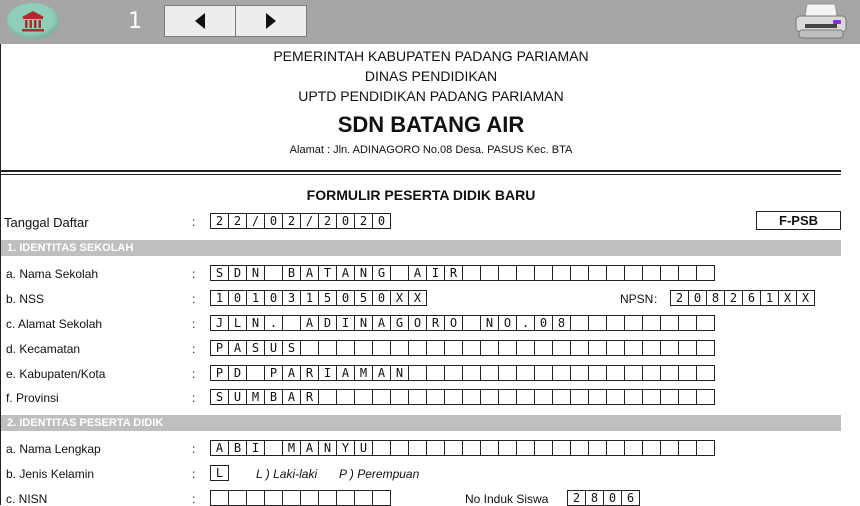 This screenshot has height=506, width=860. What do you see at coordinates (309, 221) in the screenshot?
I see `char-cell: /` at bounding box center [309, 221].